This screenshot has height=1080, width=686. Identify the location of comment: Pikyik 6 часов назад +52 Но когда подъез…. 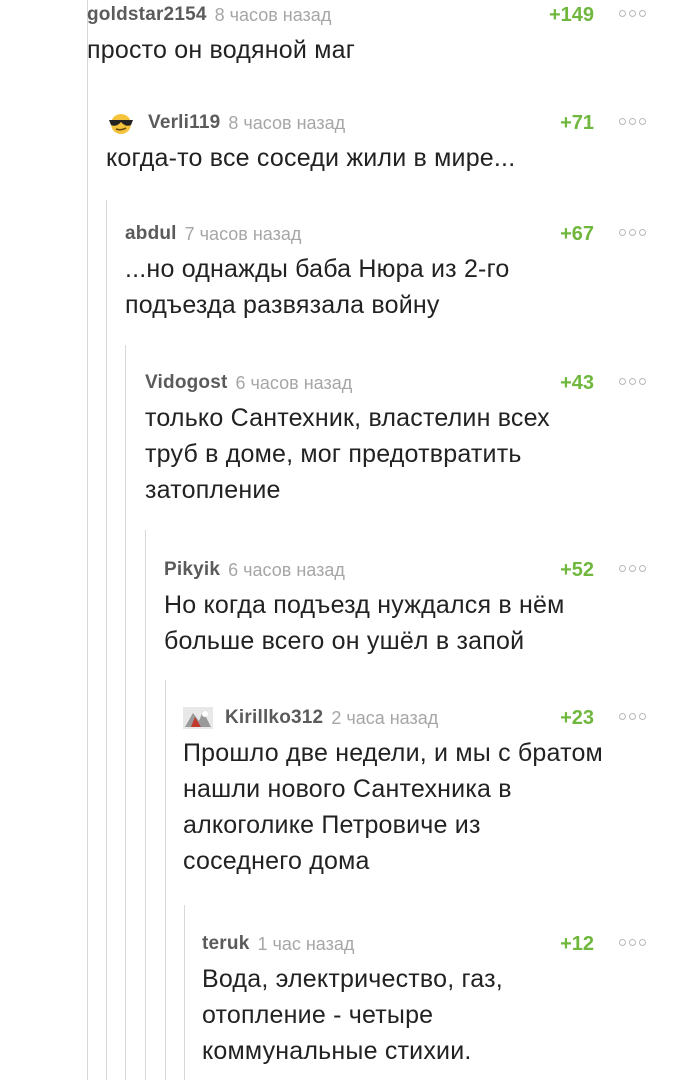
(405, 608).